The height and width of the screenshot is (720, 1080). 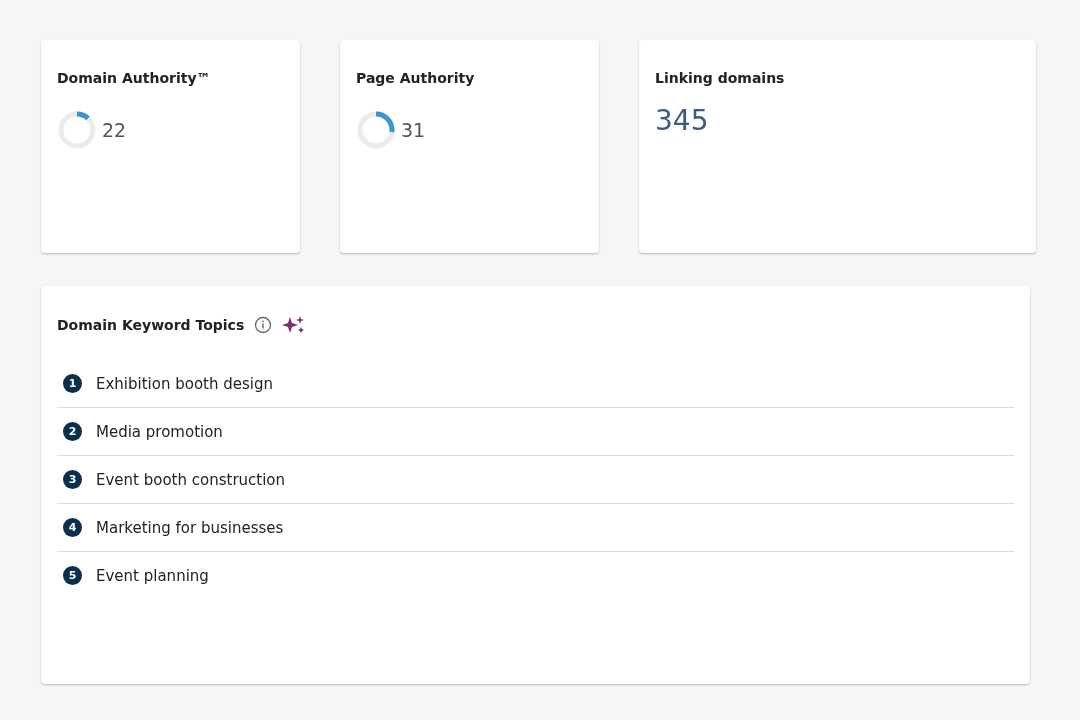 I want to click on card-title: Domain Keyword Topics, so click(x=151, y=325).